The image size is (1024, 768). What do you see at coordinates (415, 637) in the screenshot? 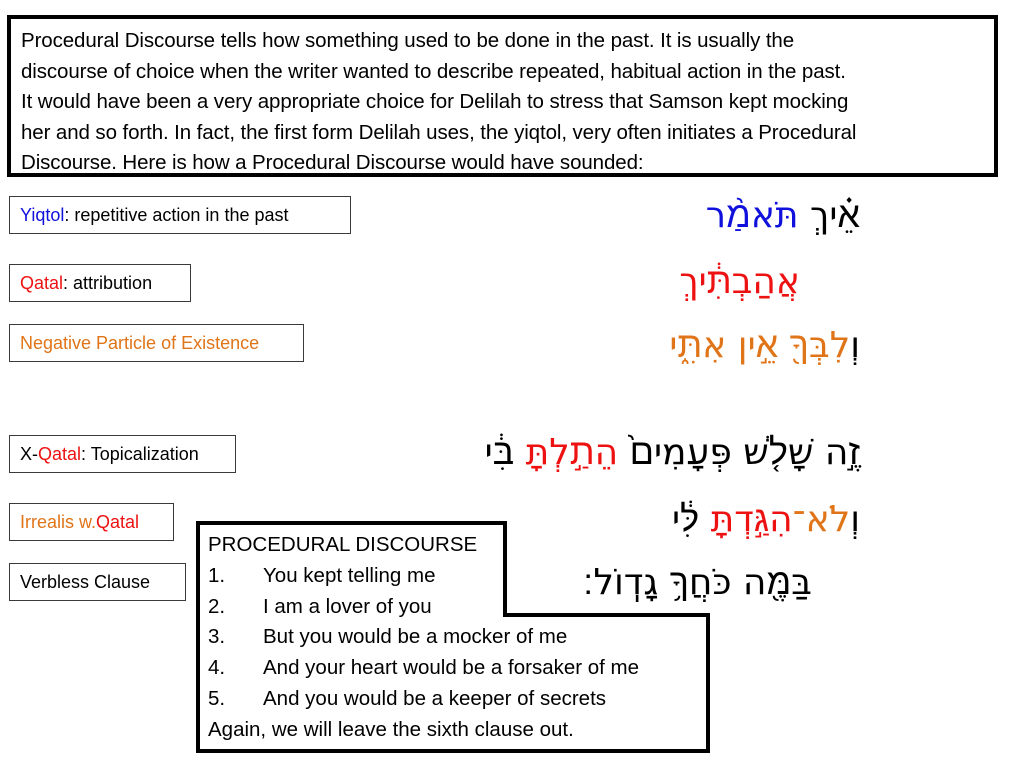
I see `item-text: But you would be a mocker of me` at bounding box center [415, 637].